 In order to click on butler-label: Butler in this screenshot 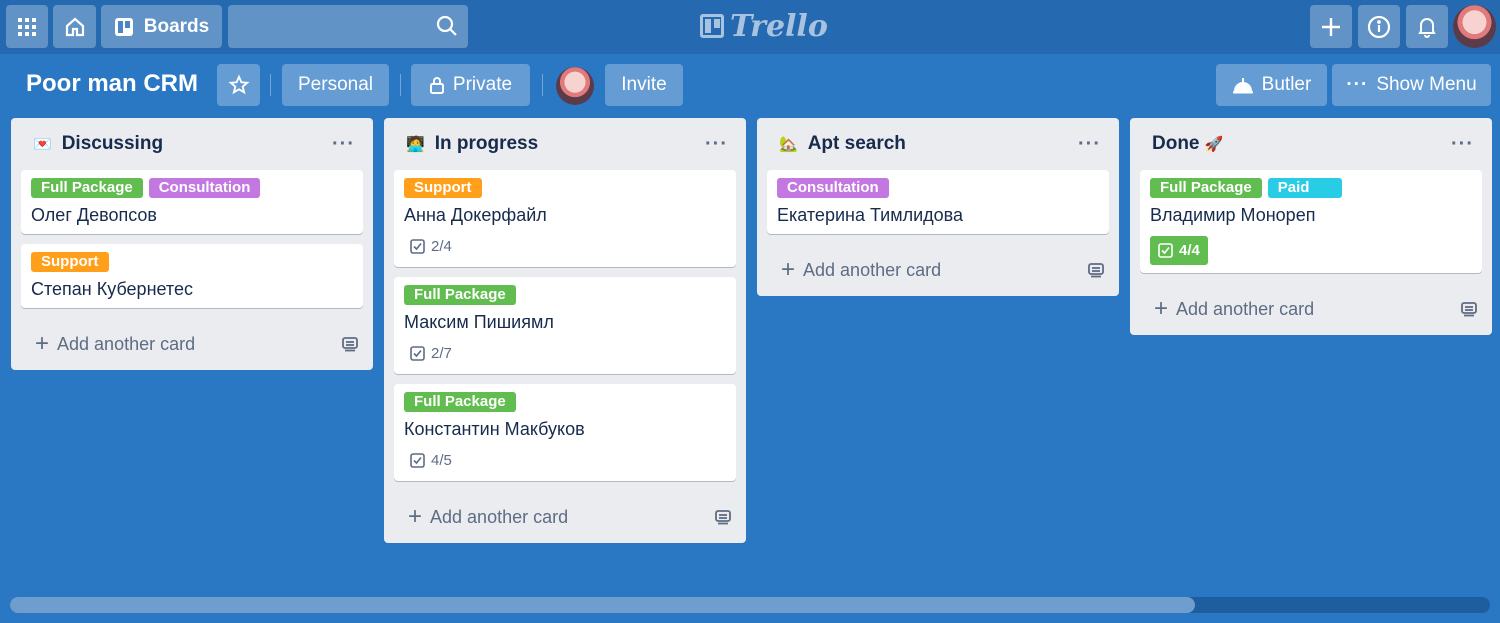, I will do `click(1286, 84)`.